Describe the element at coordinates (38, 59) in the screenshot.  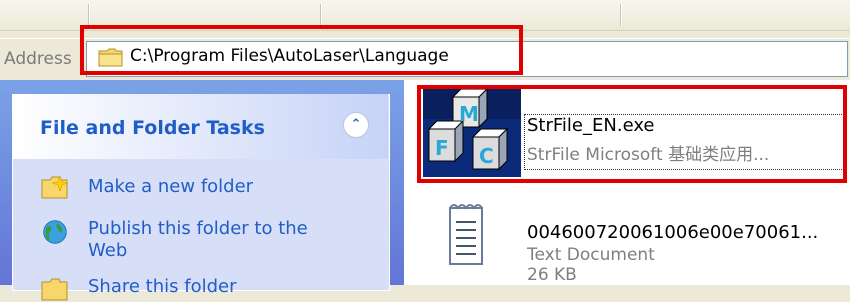
I see `address-label: Address` at that location.